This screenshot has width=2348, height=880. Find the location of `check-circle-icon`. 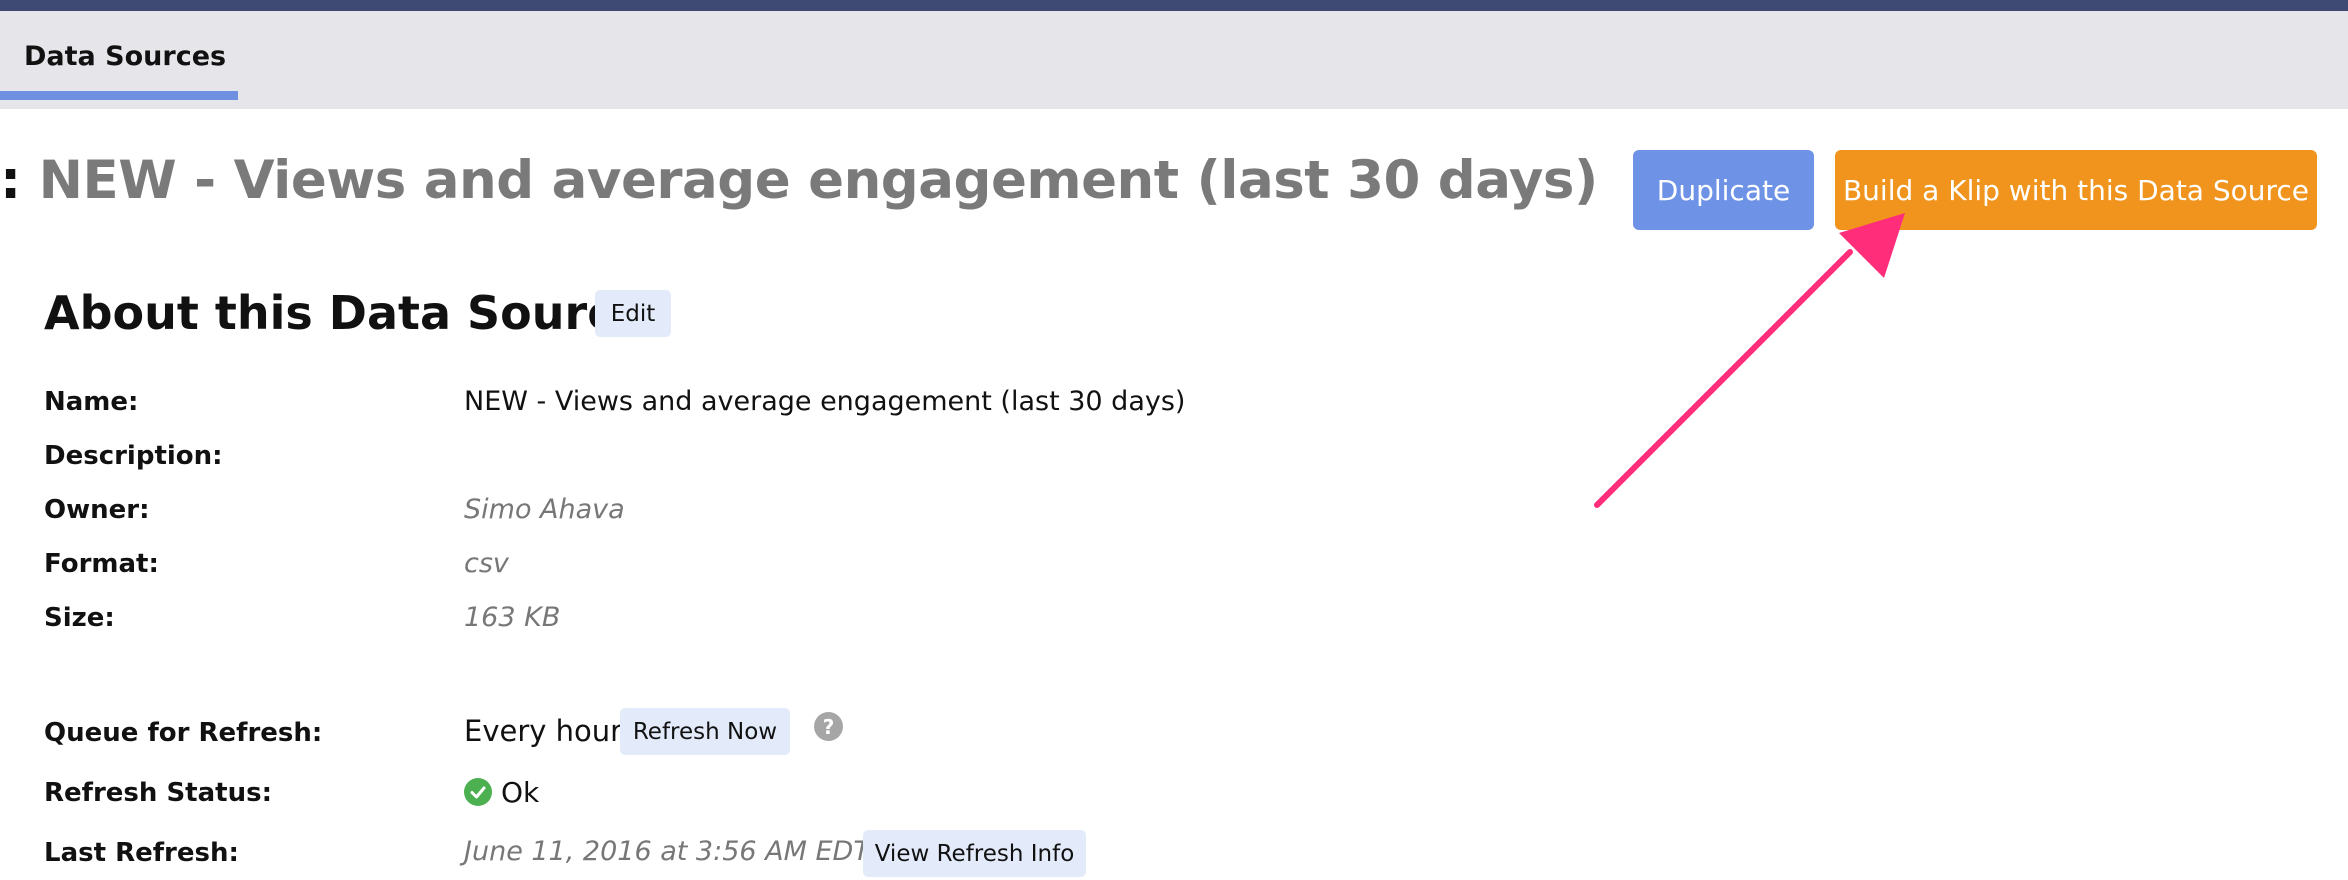

check-circle-icon is located at coordinates (478, 792).